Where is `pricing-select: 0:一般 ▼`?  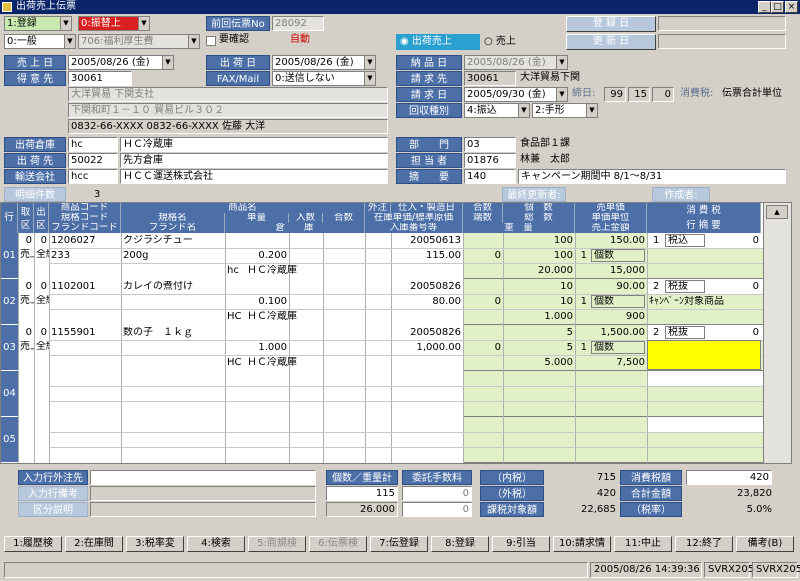 pricing-select: 0:一般 ▼ is located at coordinates (40, 41).